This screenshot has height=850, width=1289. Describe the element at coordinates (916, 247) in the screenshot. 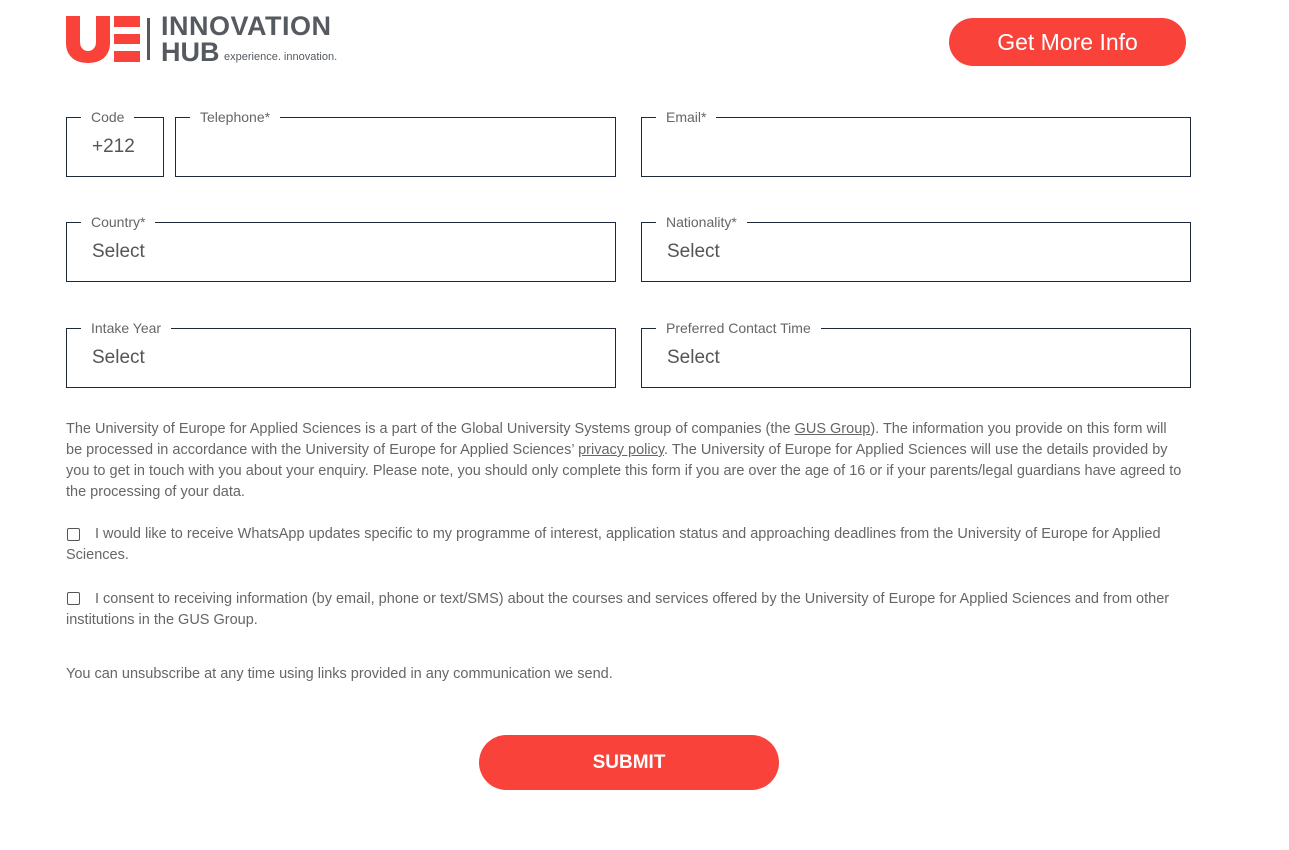

I see `nationality-select: Nationality* Select` at that location.